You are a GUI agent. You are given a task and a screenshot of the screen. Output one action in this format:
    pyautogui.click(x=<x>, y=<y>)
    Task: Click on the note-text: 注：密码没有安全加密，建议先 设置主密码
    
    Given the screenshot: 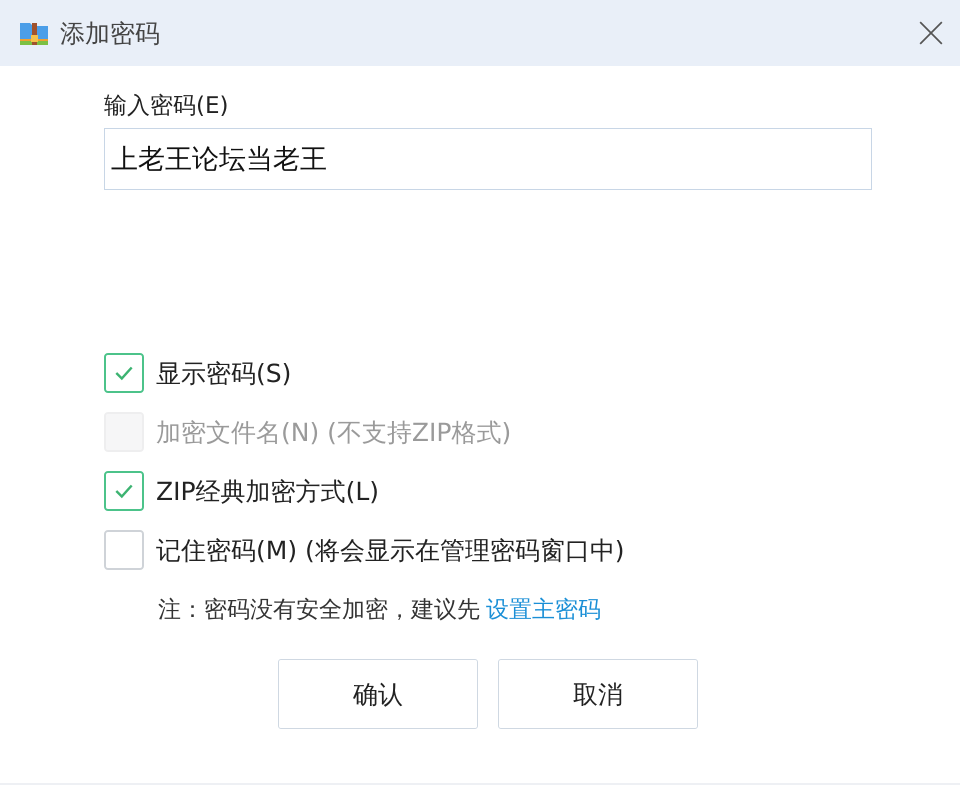 What is the action you would take?
    pyautogui.click(x=380, y=610)
    